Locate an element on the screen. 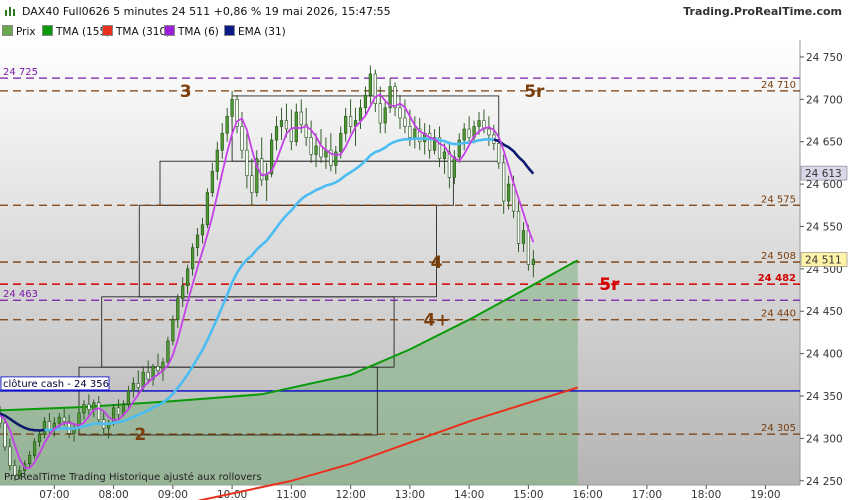 This screenshot has width=850, height=500. level-label: 24 463 is located at coordinates (20, 294).